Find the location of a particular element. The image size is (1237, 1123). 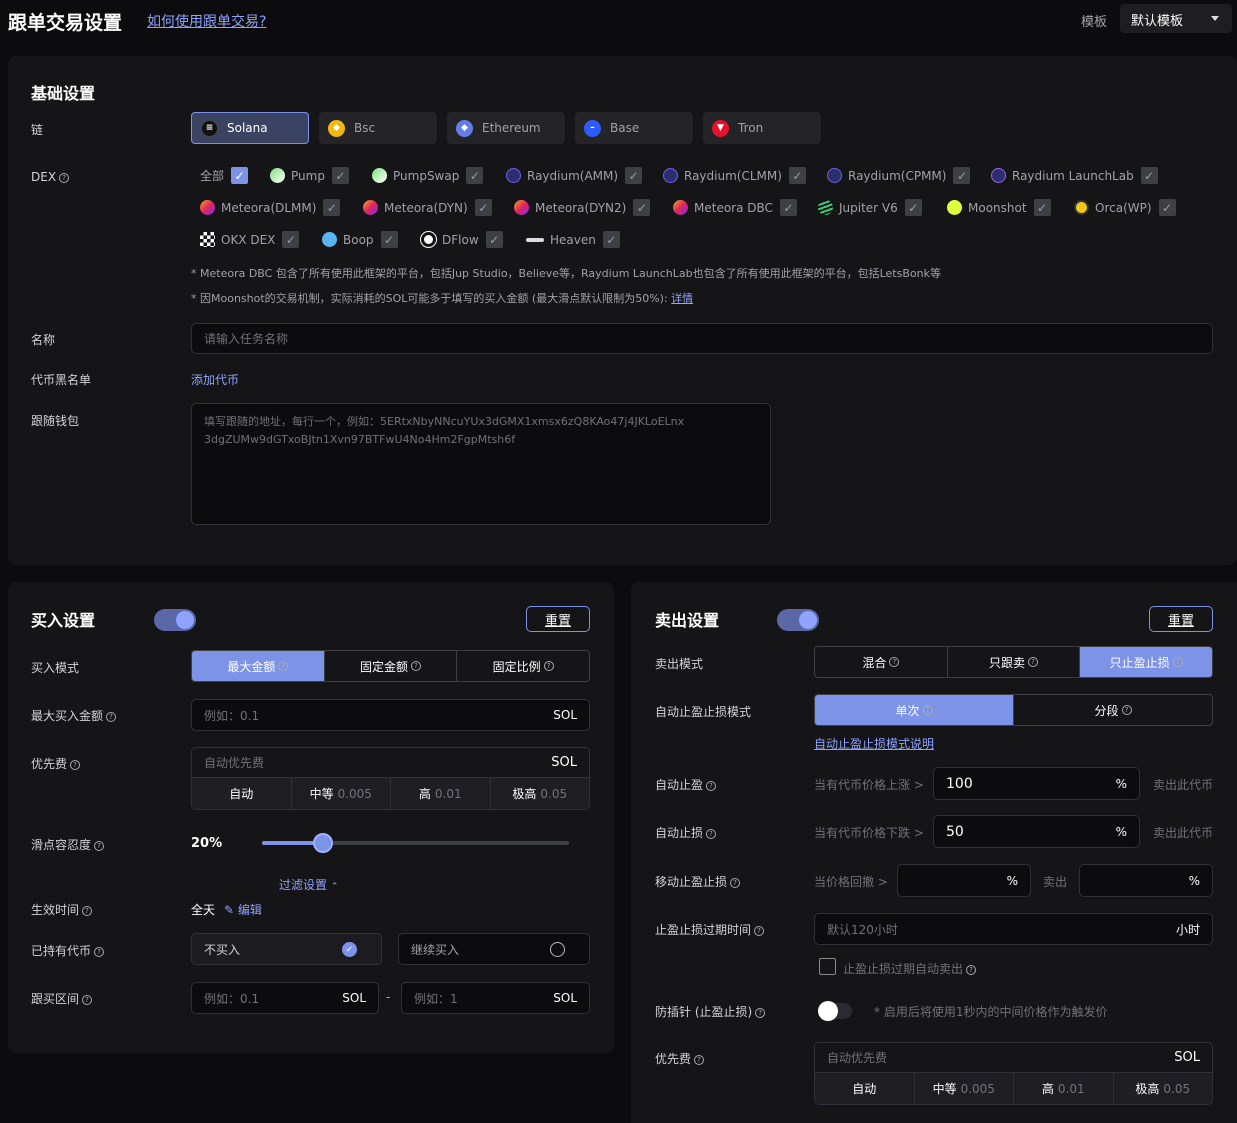

help-icon: ? is located at coordinates (87, 999).